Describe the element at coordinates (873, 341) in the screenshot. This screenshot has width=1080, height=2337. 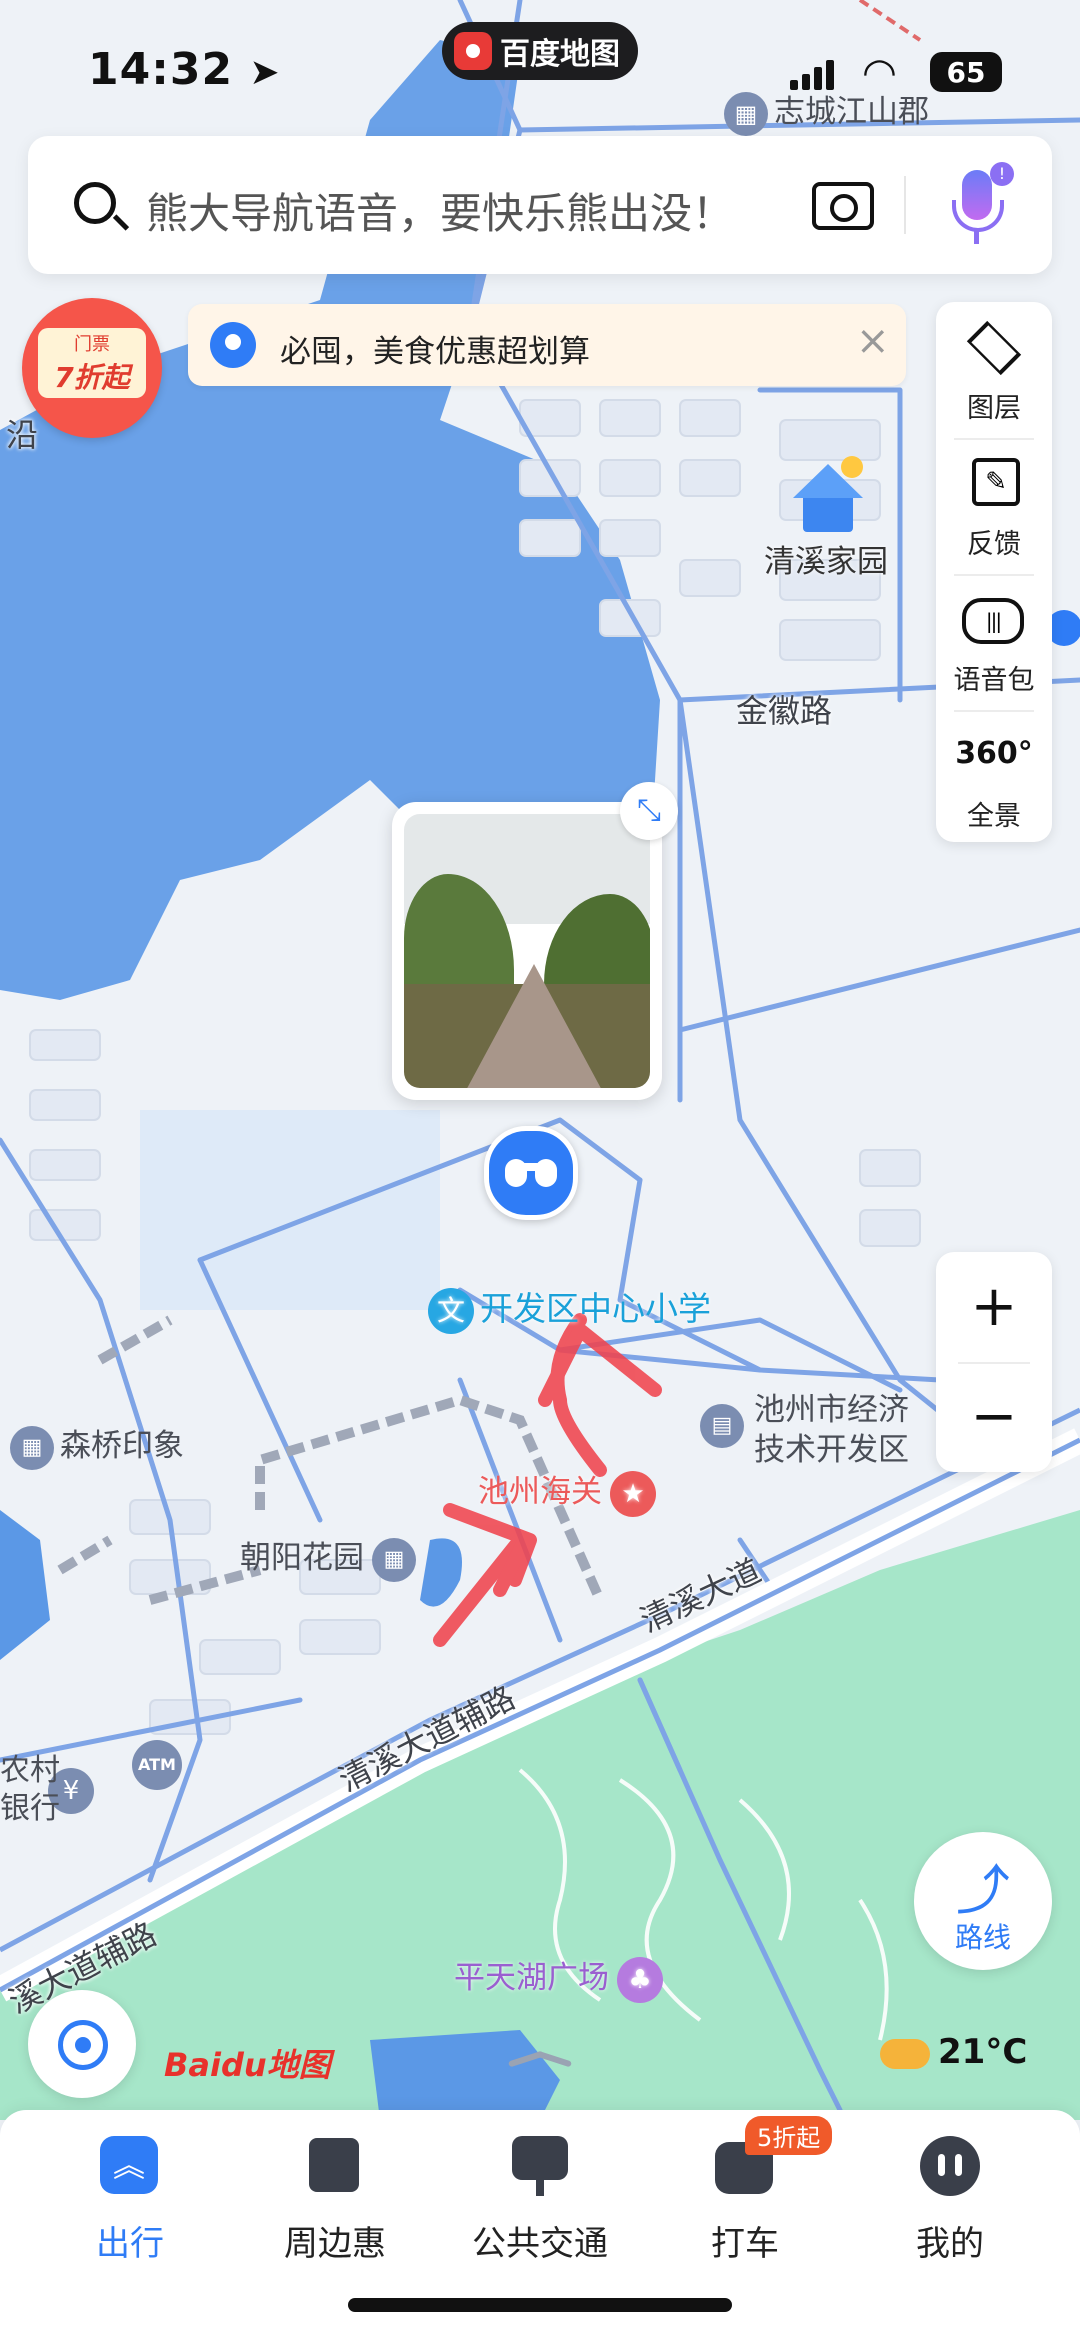
I see `close-icon: ×` at that location.